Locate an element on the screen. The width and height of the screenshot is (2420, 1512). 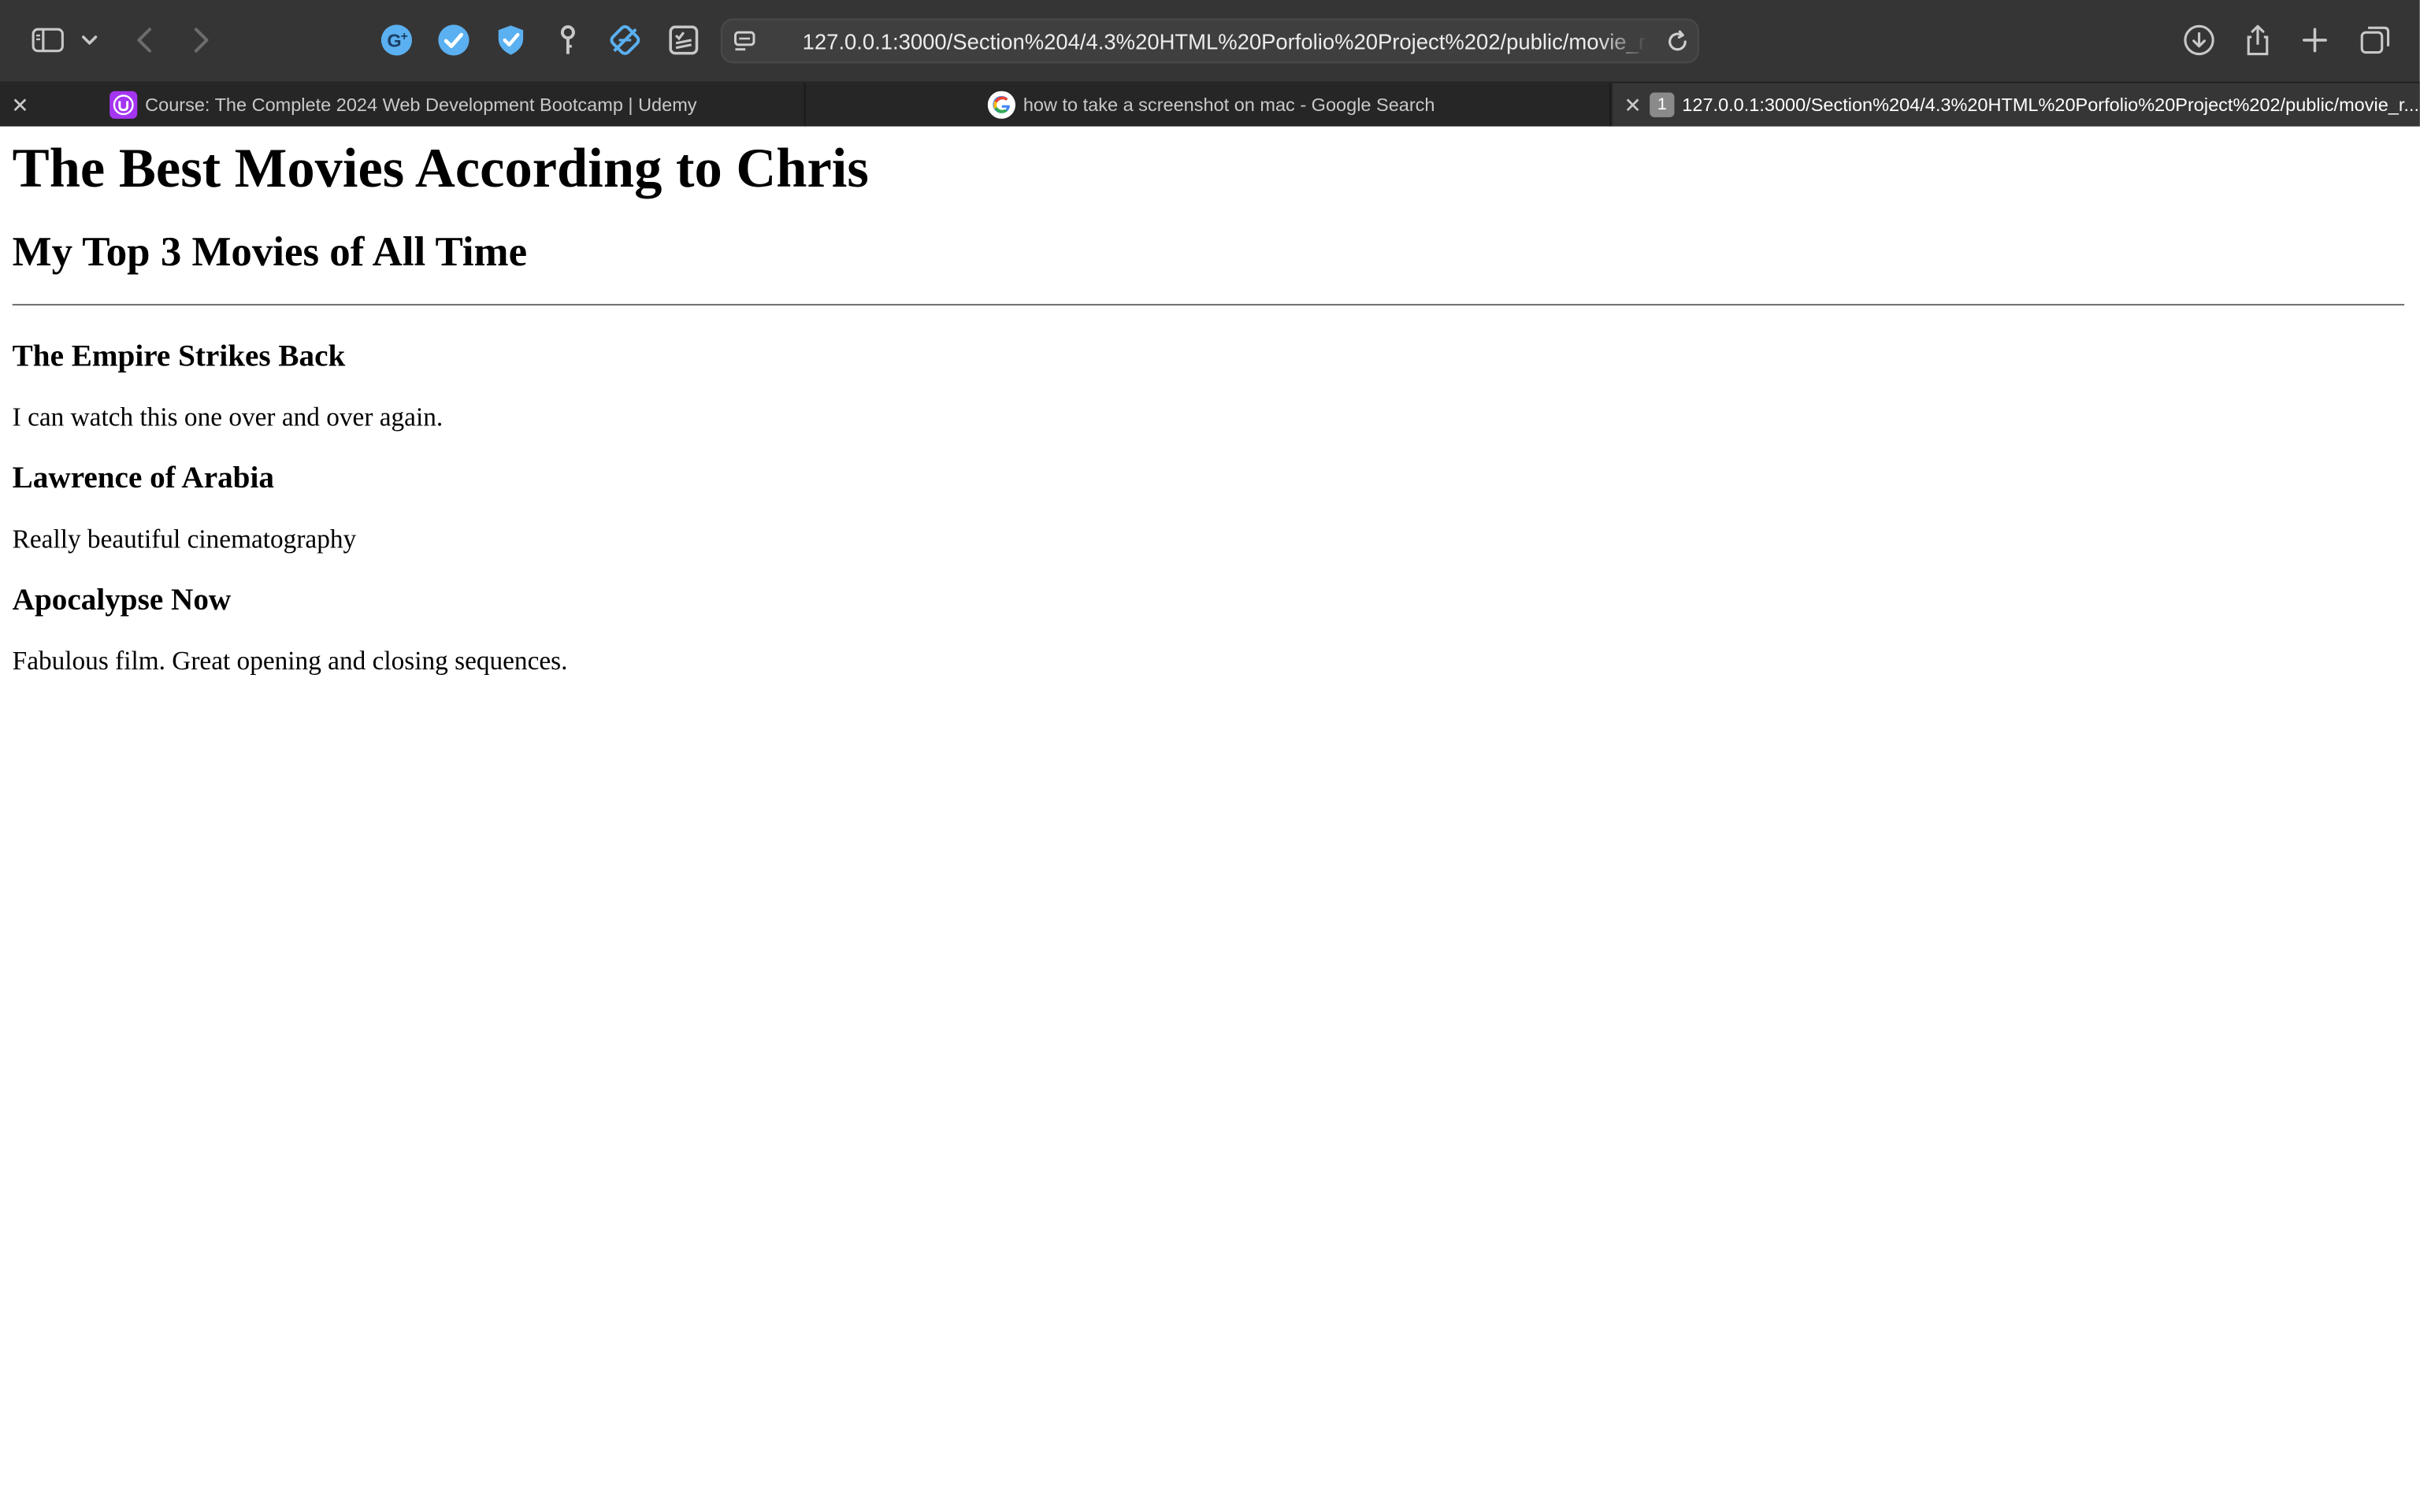
download-icon is located at coordinates (2199, 40).